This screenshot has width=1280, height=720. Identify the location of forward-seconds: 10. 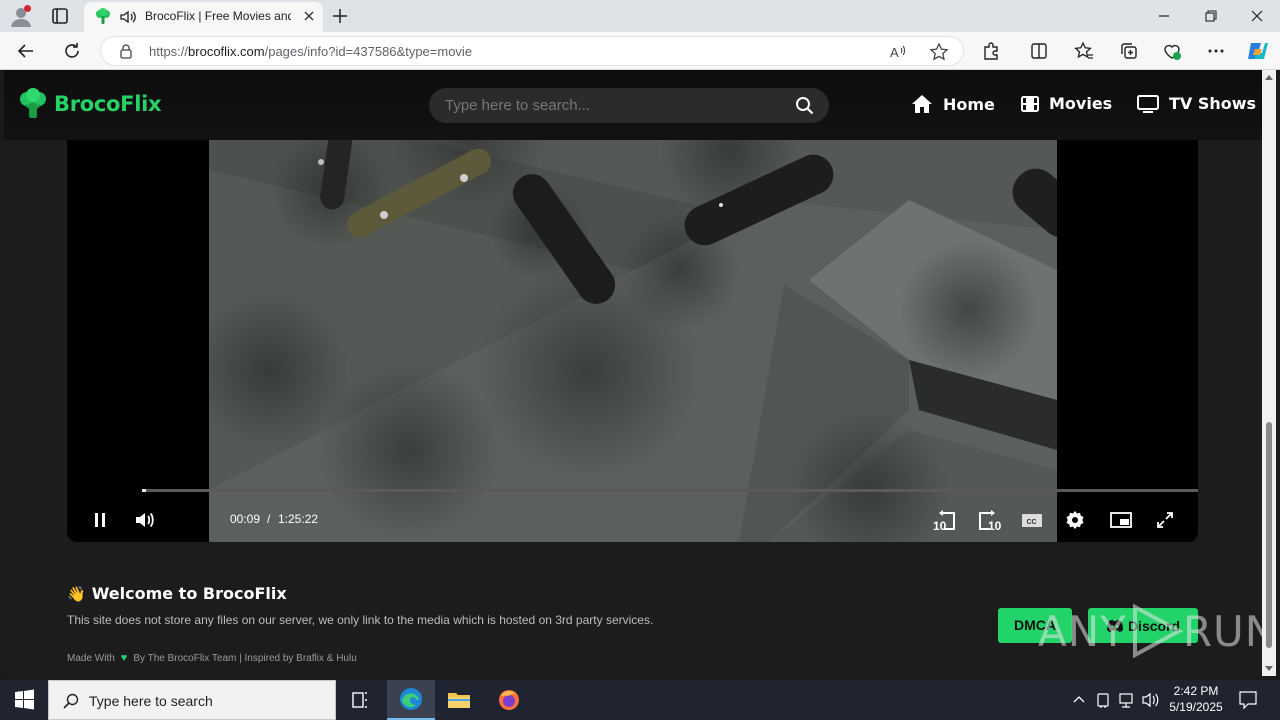
(995, 525).